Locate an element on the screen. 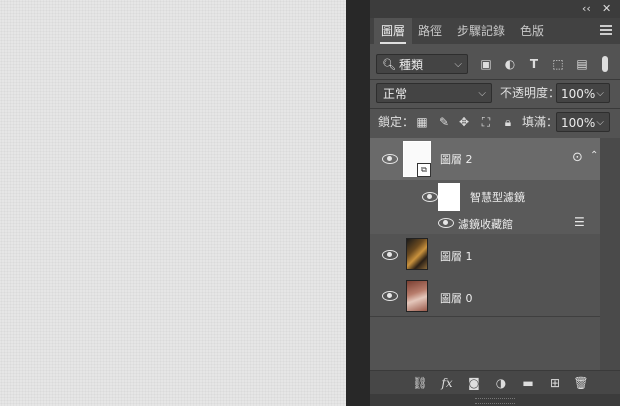 This screenshot has width=620, height=406. tab-channels: 色版 is located at coordinates (532, 31).